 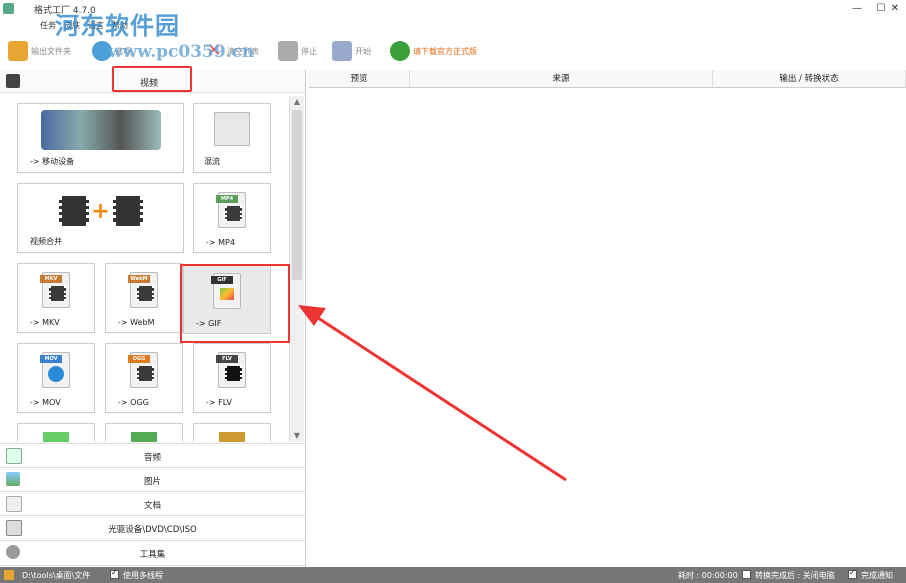 What do you see at coordinates (746, 574) in the screenshot?
I see `after-done-checkbox` at bounding box center [746, 574].